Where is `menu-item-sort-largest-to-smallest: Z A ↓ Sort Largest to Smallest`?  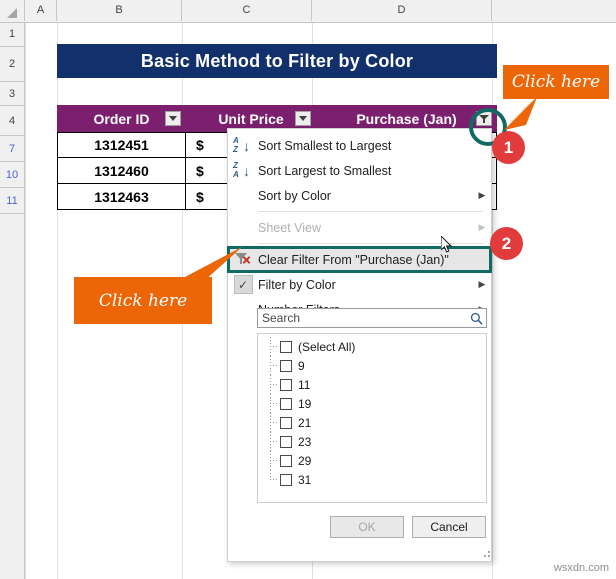
menu-item-sort-largest-to-smallest: Z A ↓ Sort Largest to Smallest is located at coordinates (359, 170).